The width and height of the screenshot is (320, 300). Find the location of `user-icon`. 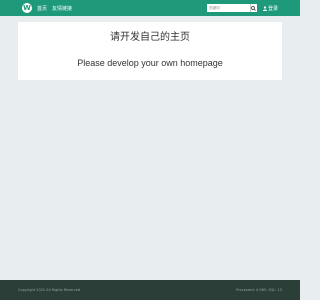

user-icon is located at coordinates (264, 8).